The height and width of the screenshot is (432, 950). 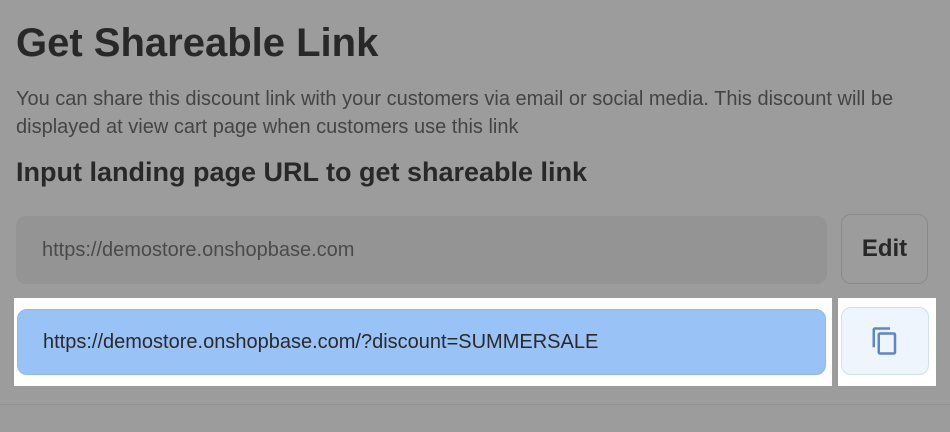 I want to click on edit-button: Edit, so click(x=884, y=249).